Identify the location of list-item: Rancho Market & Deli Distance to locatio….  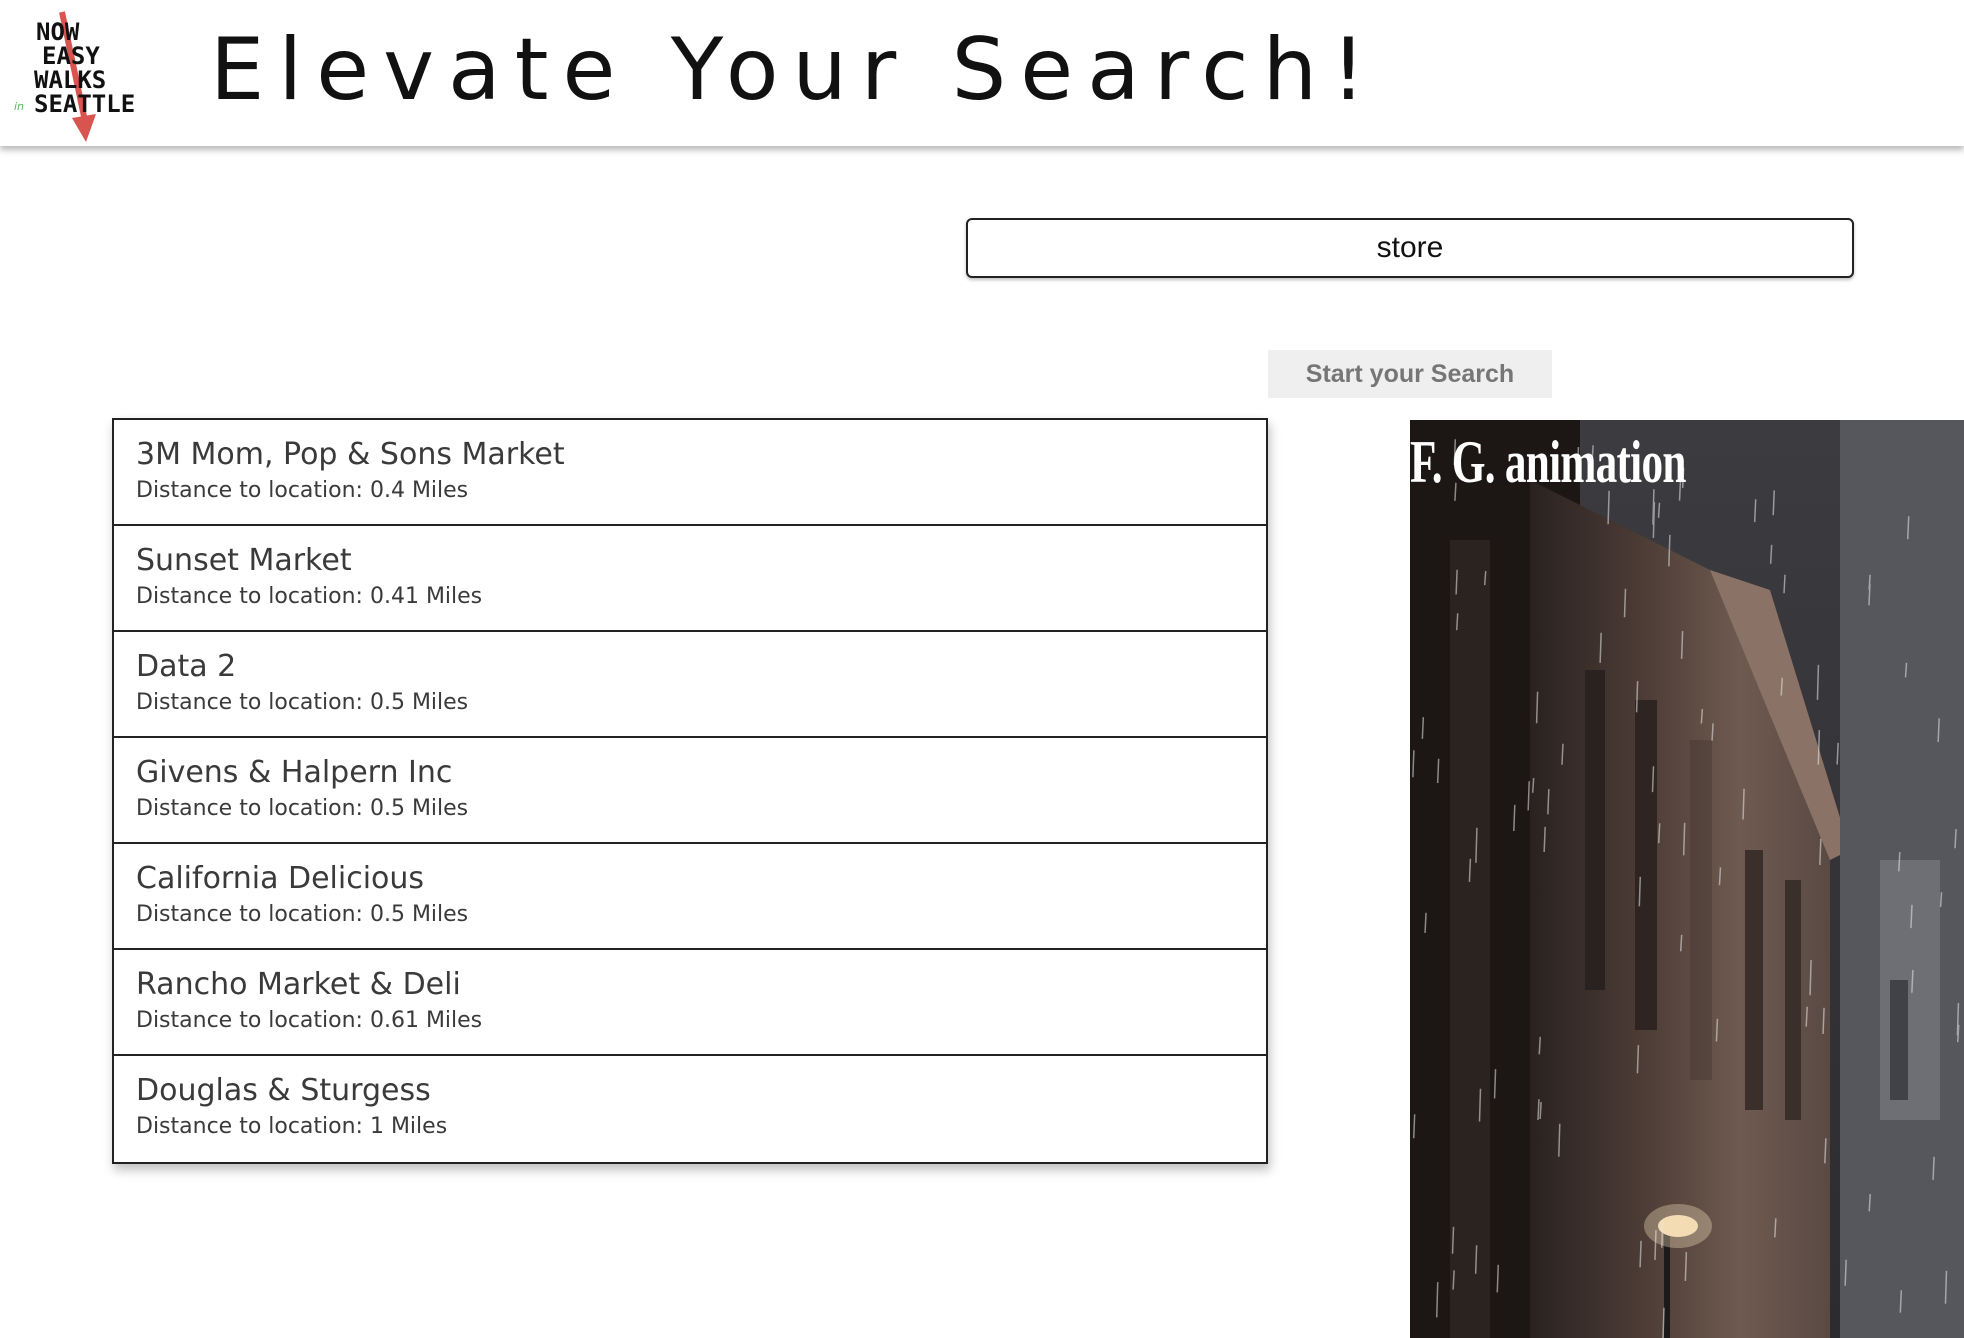
(690, 1003).